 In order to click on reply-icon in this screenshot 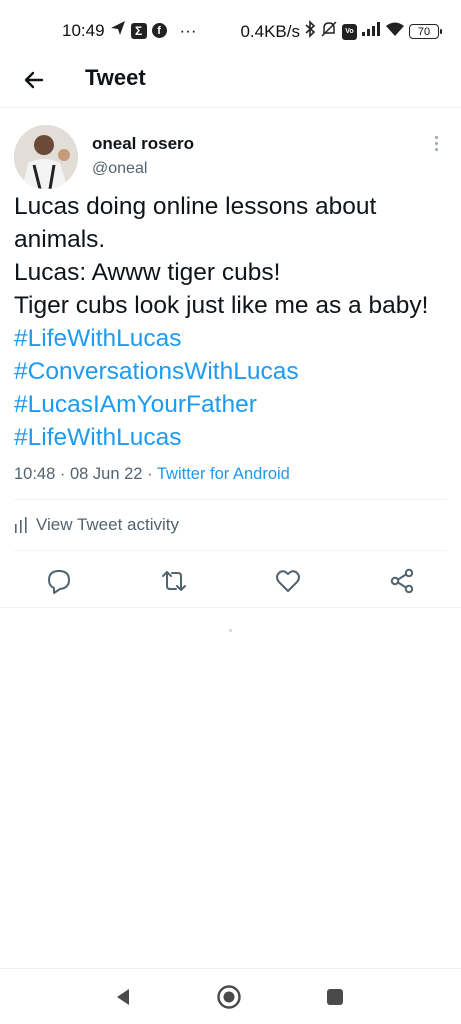, I will do `click(59, 582)`.